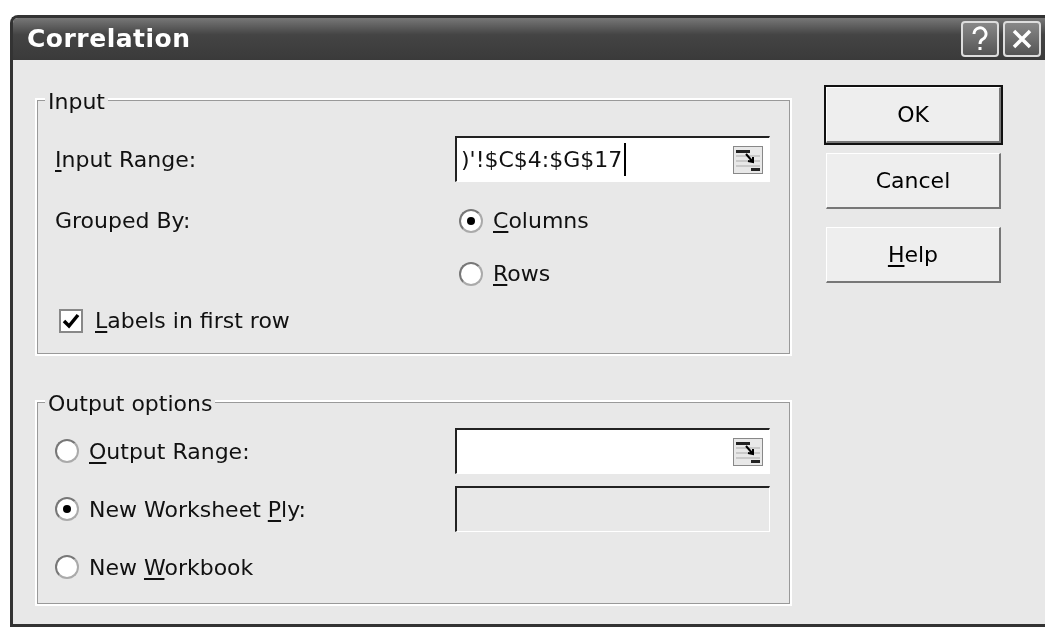 Image resolution: width=1045 pixels, height=632 pixels. Describe the element at coordinates (913, 115) in the screenshot. I see `dialog-button: OK` at that location.